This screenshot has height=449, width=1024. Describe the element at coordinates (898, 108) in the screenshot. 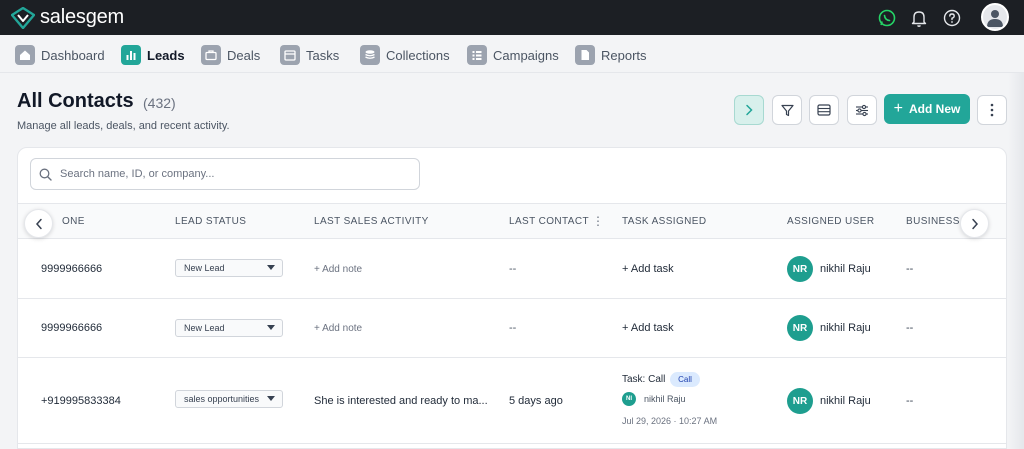

I see `plus-icon: +` at that location.